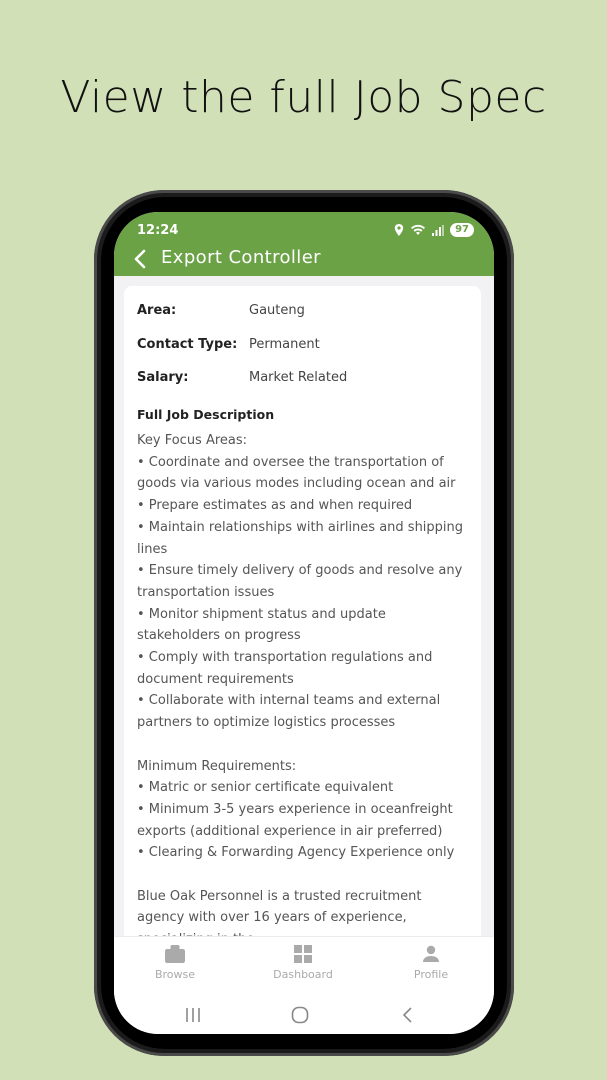 The width and height of the screenshot is (607, 1080). What do you see at coordinates (187, 344) in the screenshot?
I see `contact-type-label: Contact Type:` at bounding box center [187, 344].